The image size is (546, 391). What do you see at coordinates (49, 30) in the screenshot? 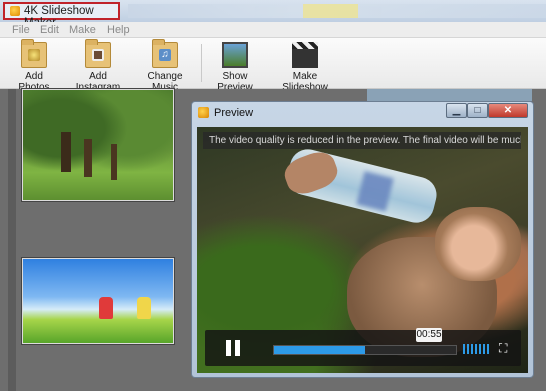
I see `menu-edit: Edit` at bounding box center [49, 30].